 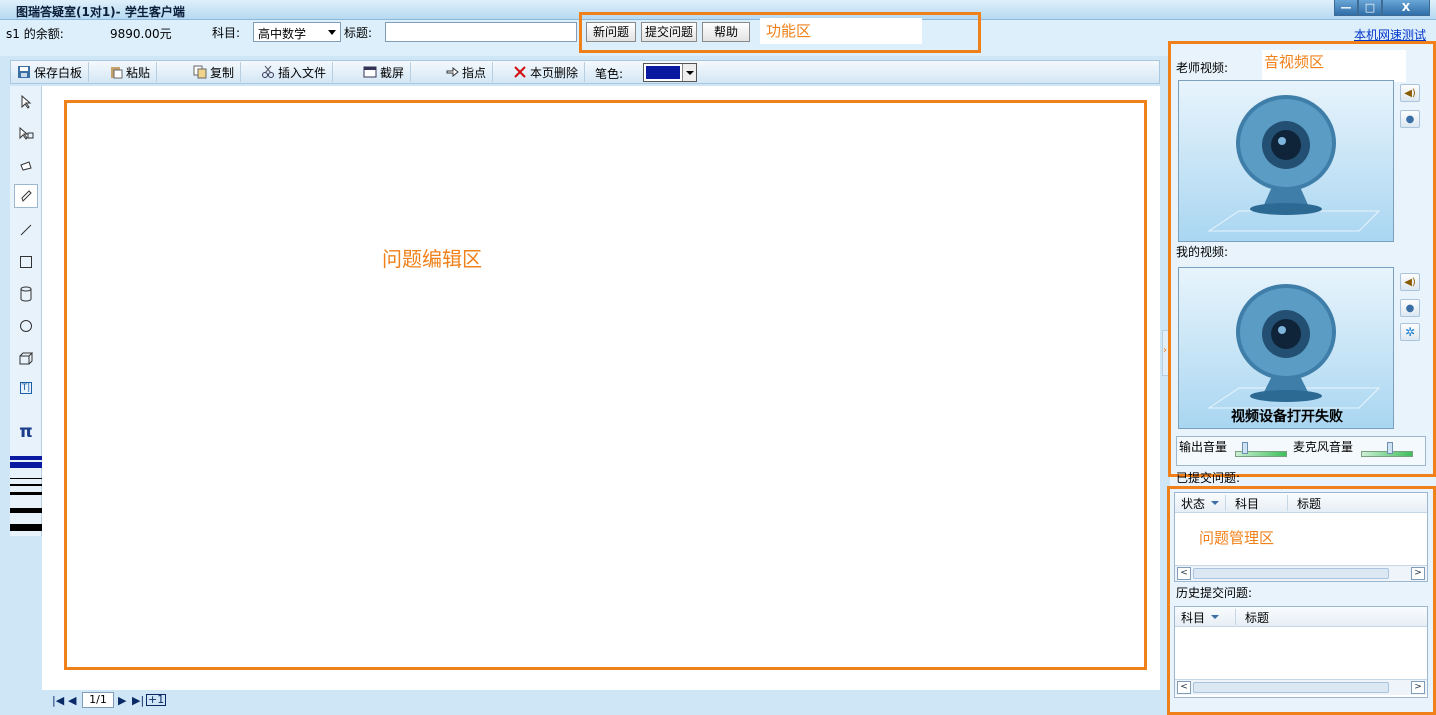 I want to click on title-label: 标题:, so click(x=358, y=33).